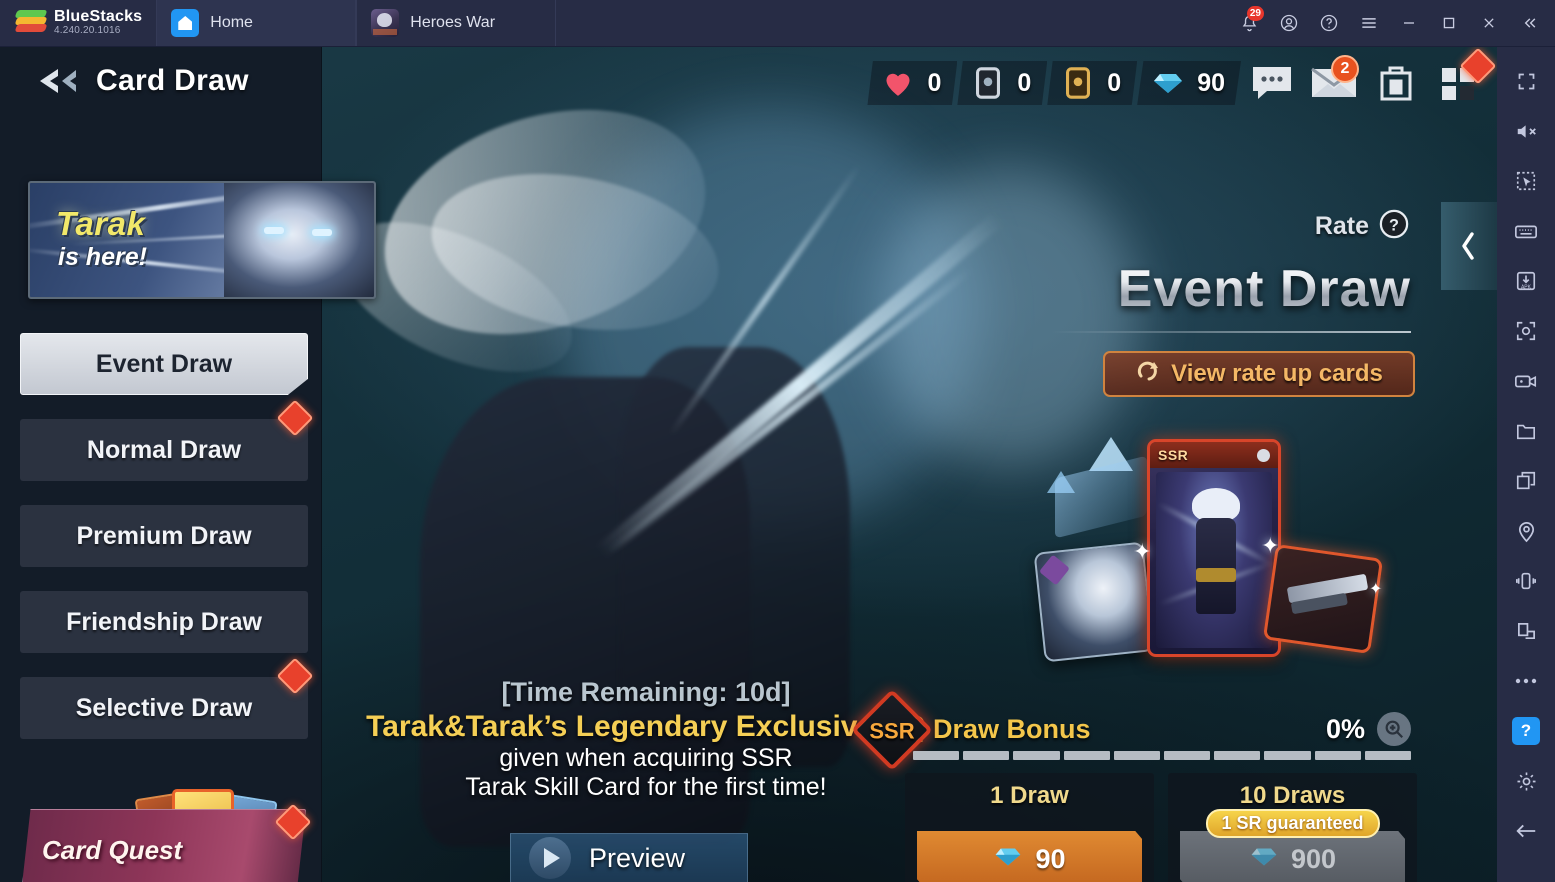 The image size is (1555, 882). I want to click on currency-gold-card: 0, so click(1092, 83).